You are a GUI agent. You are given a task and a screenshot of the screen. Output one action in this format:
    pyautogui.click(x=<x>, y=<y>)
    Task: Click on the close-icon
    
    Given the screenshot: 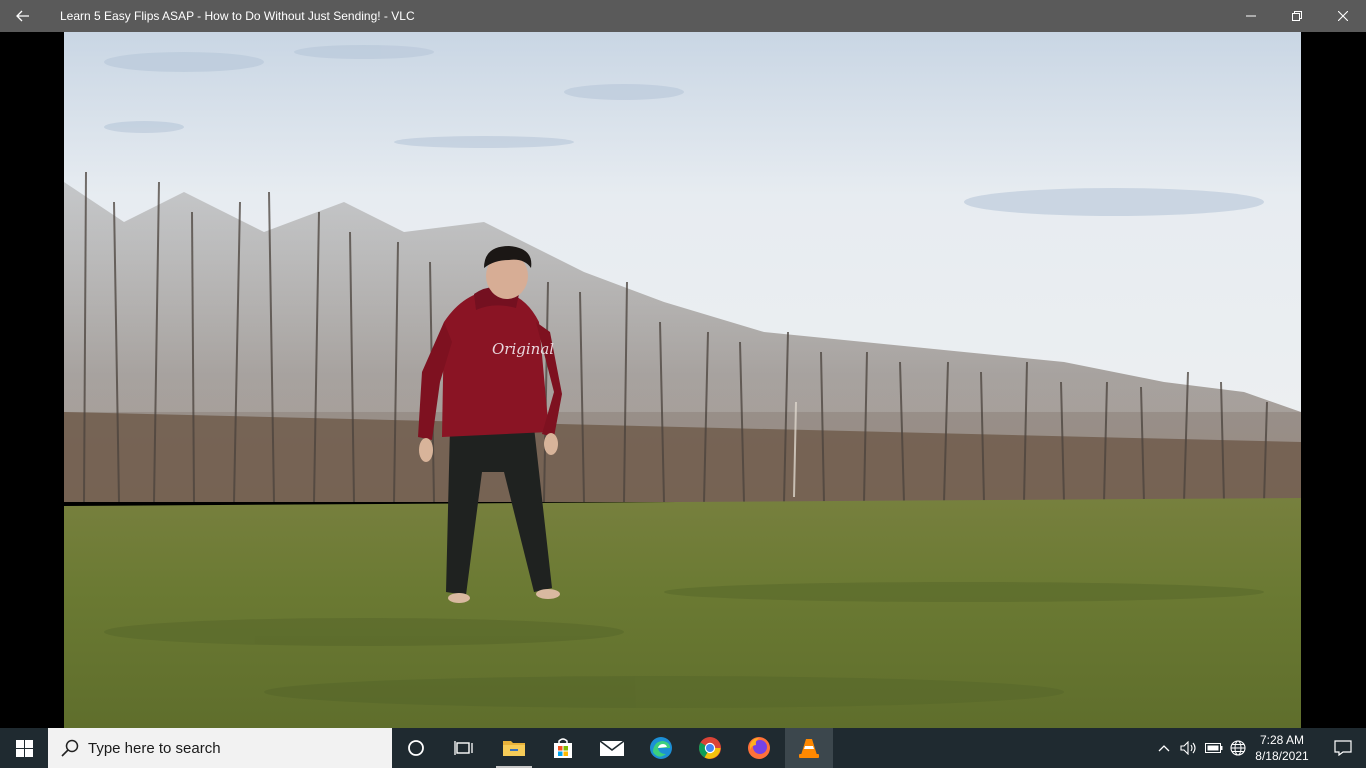 What is the action you would take?
    pyautogui.click(x=1343, y=16)
    